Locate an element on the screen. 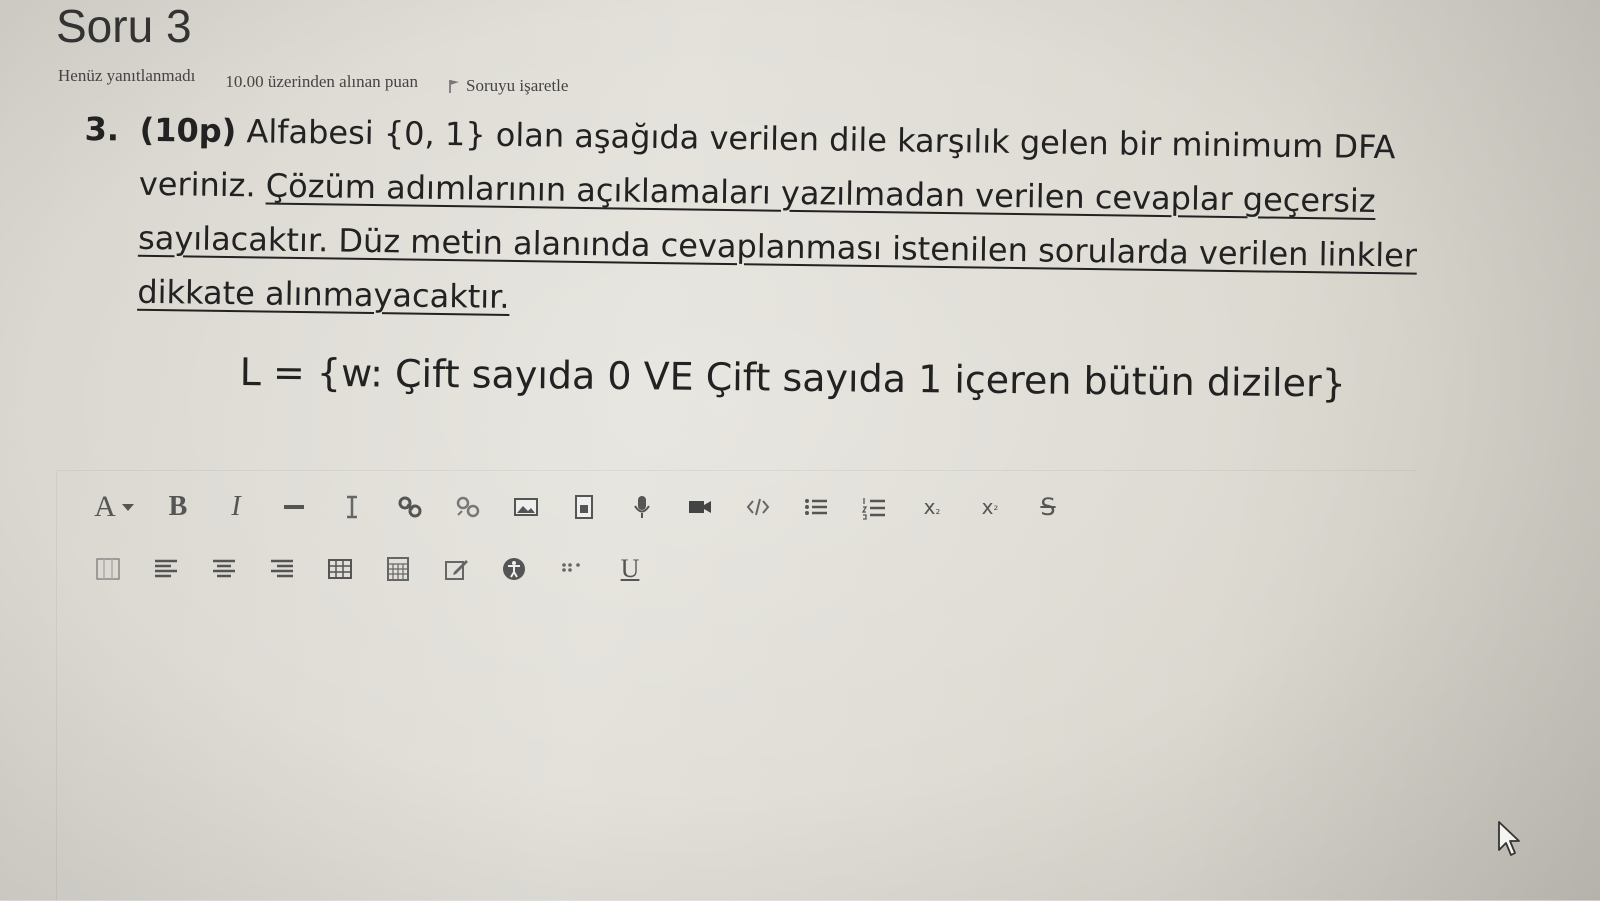 The height and width of the screenshot is (901, 1600). italic-button: I is located at coordinates (236, 507).